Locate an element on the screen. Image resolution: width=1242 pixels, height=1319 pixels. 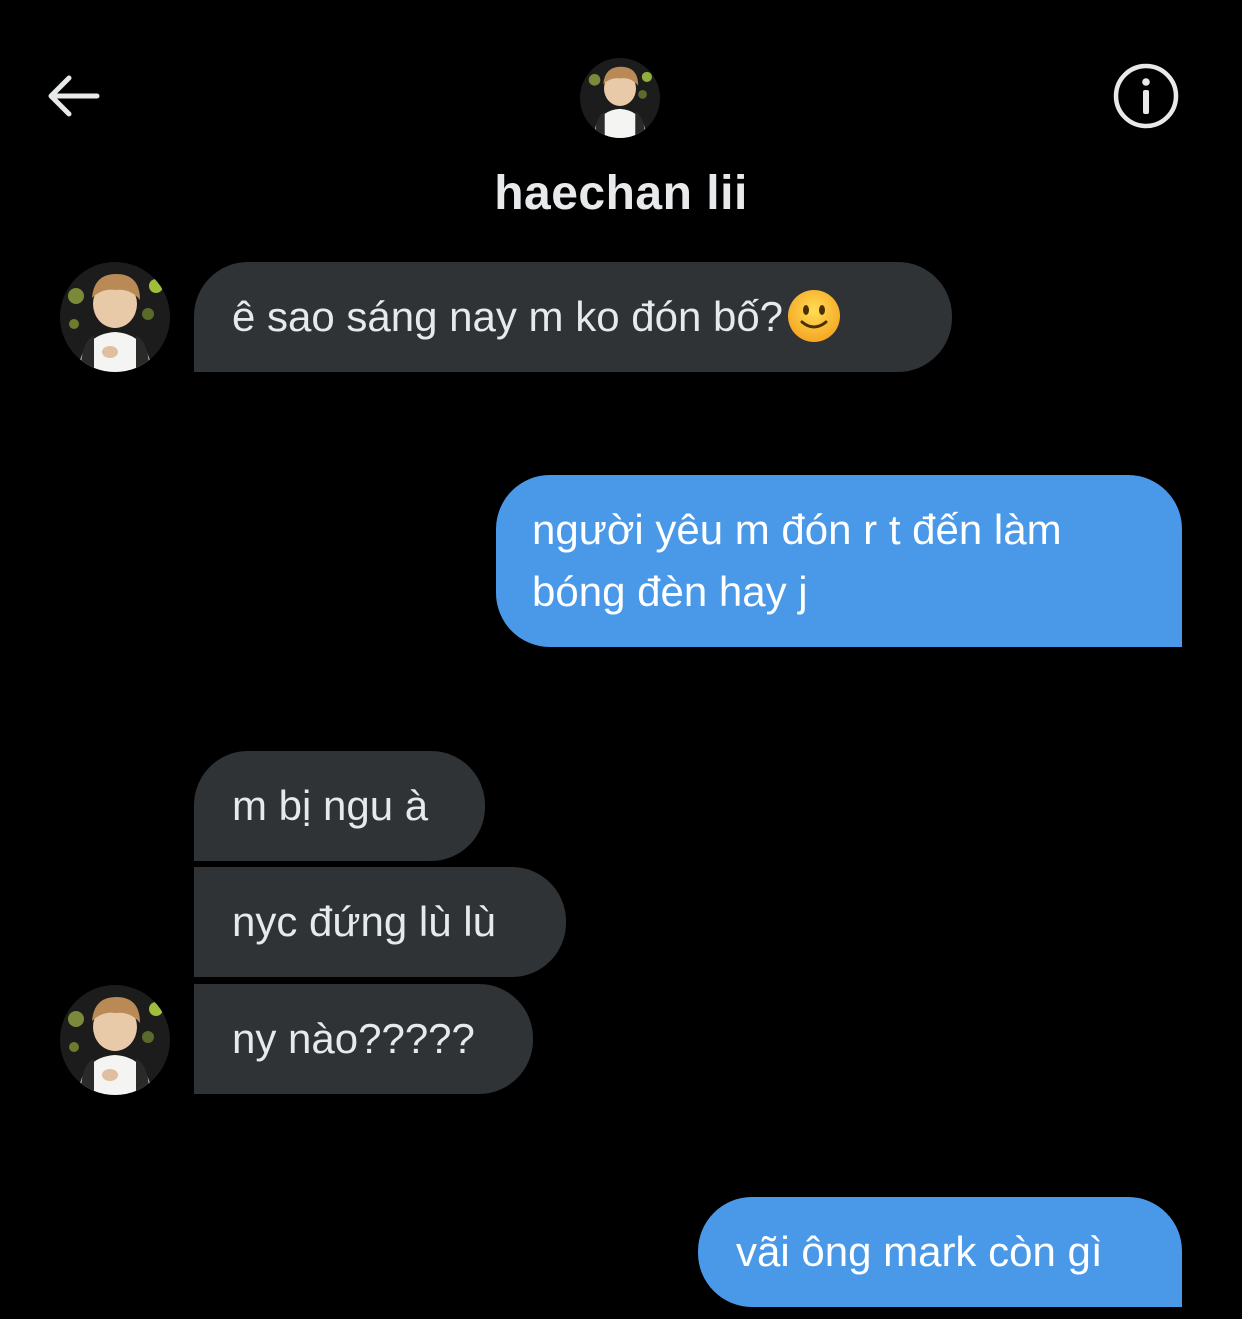
message-text-line: bóng đèn hay j is located at coordinates (670, 591).